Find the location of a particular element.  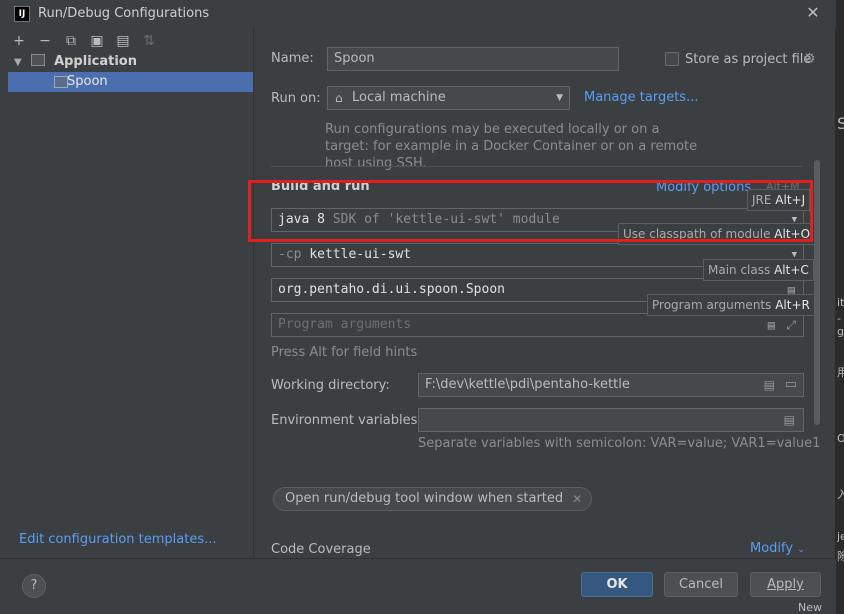

main-class-hint-tooltip: Main class Alt+C is located at coordinates (758, 270).